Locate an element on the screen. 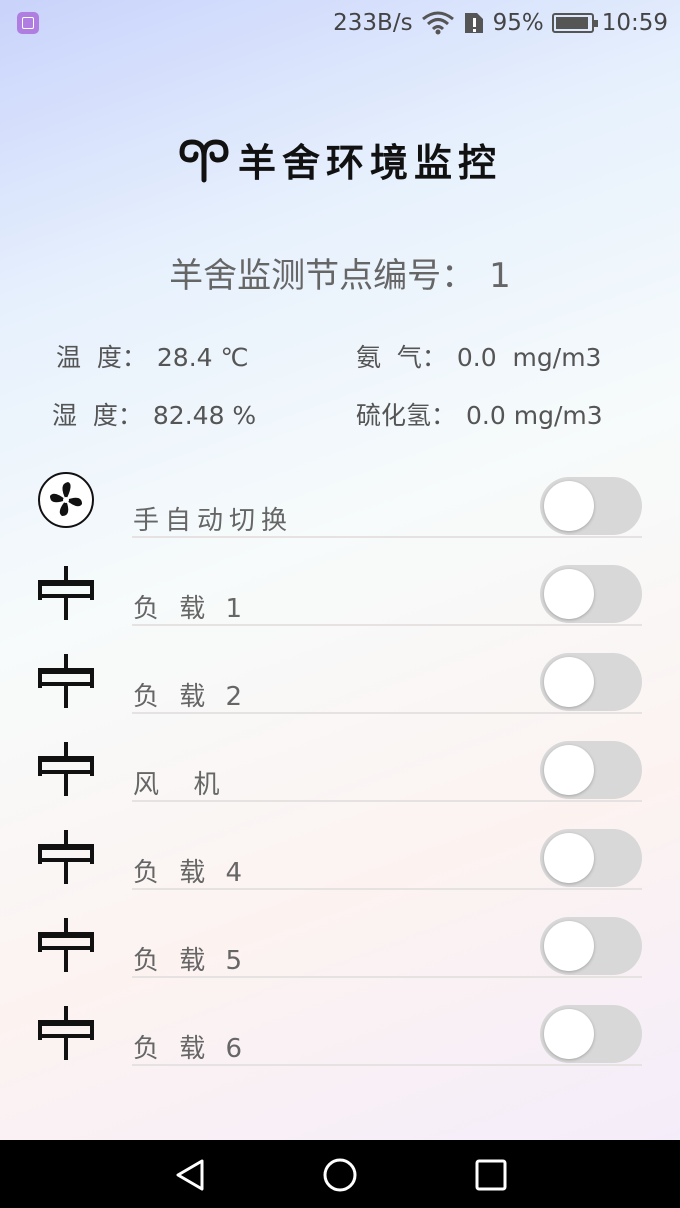 This screenshot has width=680, height=1208. wifi-icon is located at coordinates (437, 23).